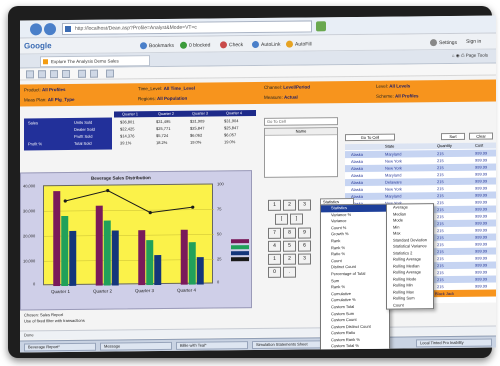 The width and height of the screenshot is (500, 366). I want to click on submenu-item: Statistical Variance, so click(410, 246).